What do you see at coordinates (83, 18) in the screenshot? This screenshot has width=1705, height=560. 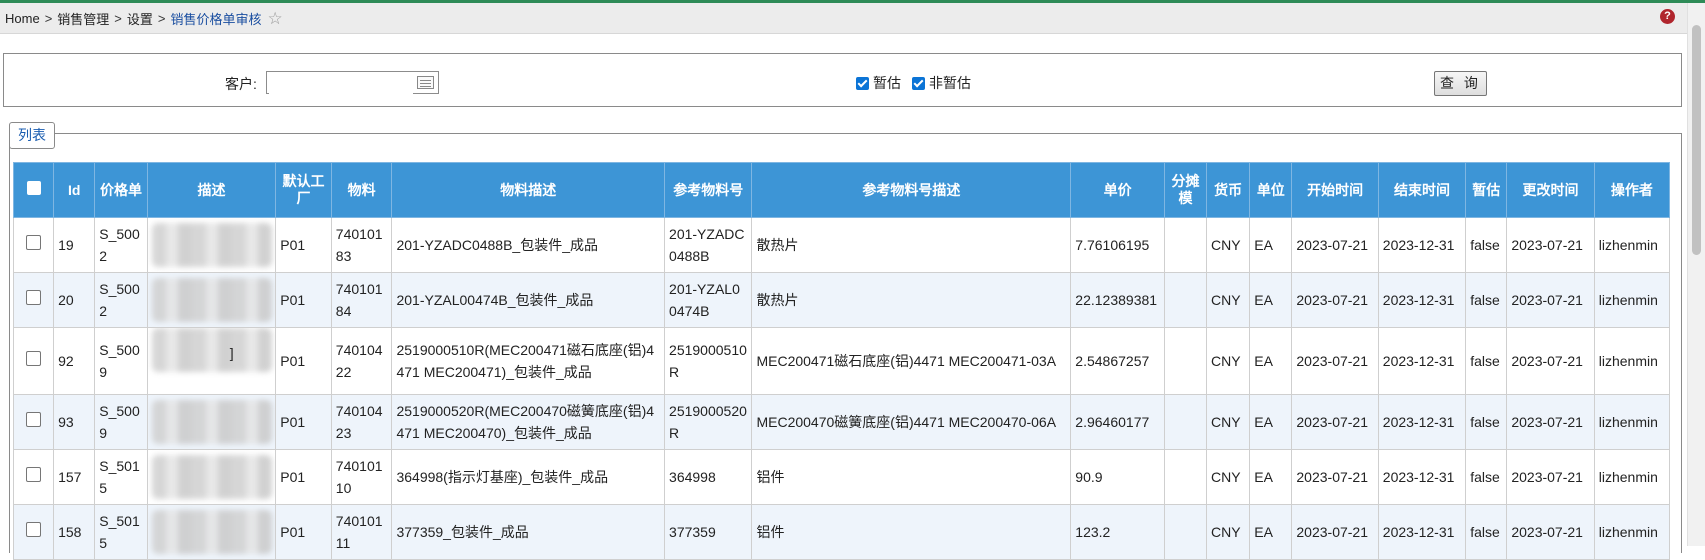 I see `breadcrumb-sales-management: 销售管理` at bounding box center [83, 18].